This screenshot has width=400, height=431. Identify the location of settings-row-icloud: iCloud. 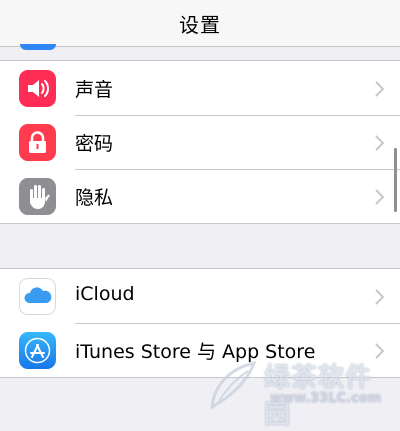
(200, 296).